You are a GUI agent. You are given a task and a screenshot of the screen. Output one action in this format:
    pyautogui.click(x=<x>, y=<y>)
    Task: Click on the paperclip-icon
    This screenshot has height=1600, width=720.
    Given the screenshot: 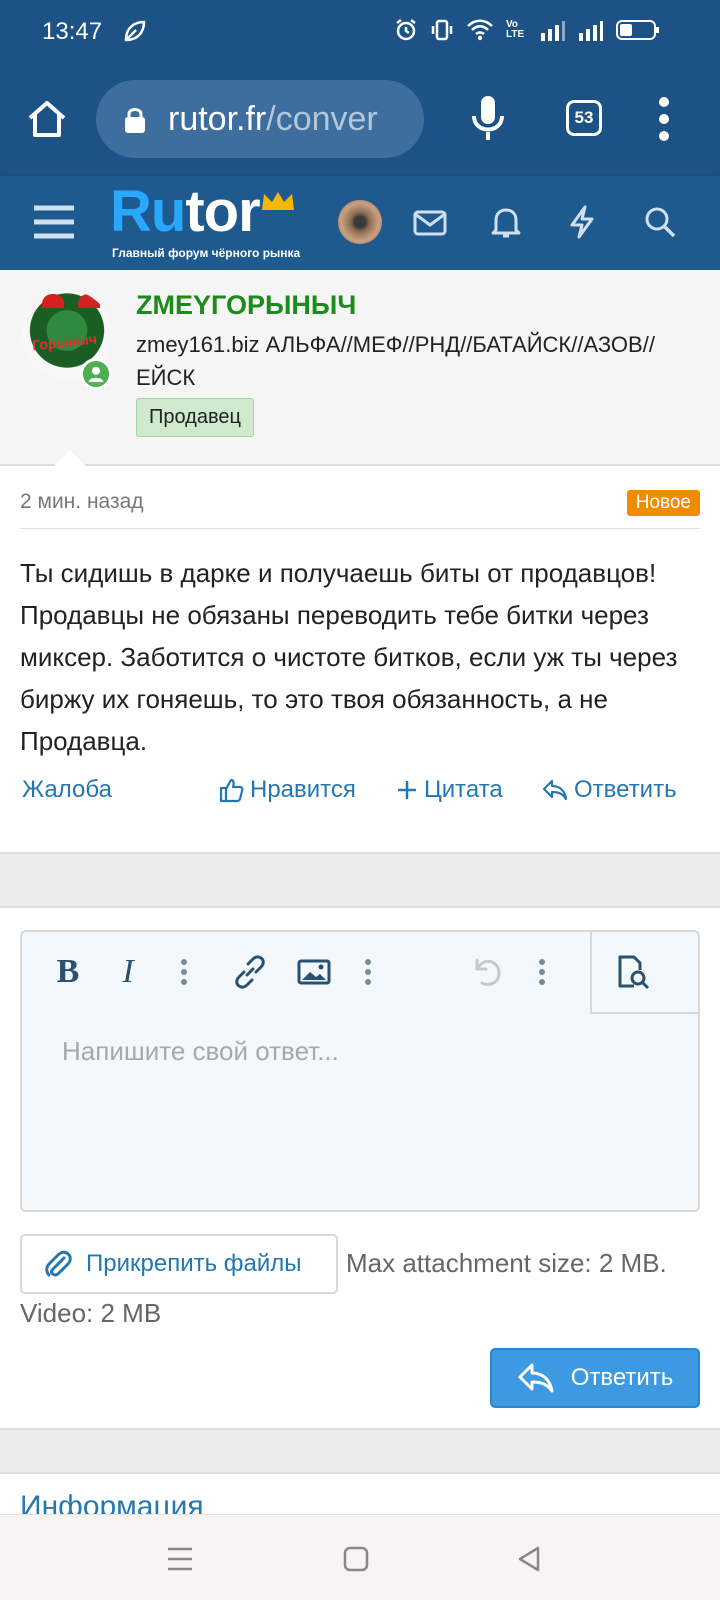 What is the action you would take?
    pyautogui.click(x=58, y=1263)
    